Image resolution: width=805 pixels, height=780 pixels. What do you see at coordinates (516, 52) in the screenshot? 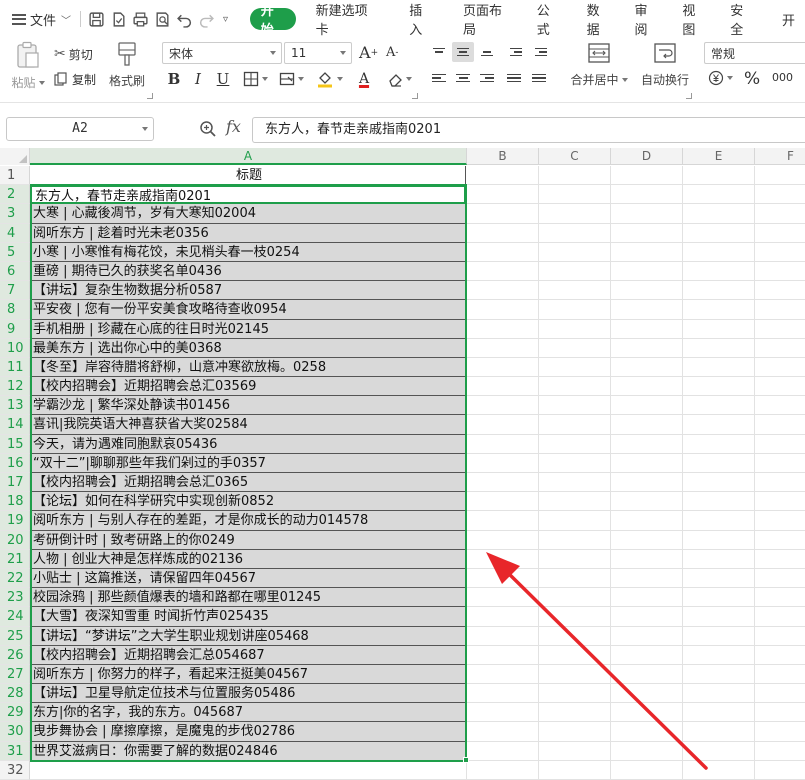
I see `decrease-indent-button` at bounding box center [516, 52].